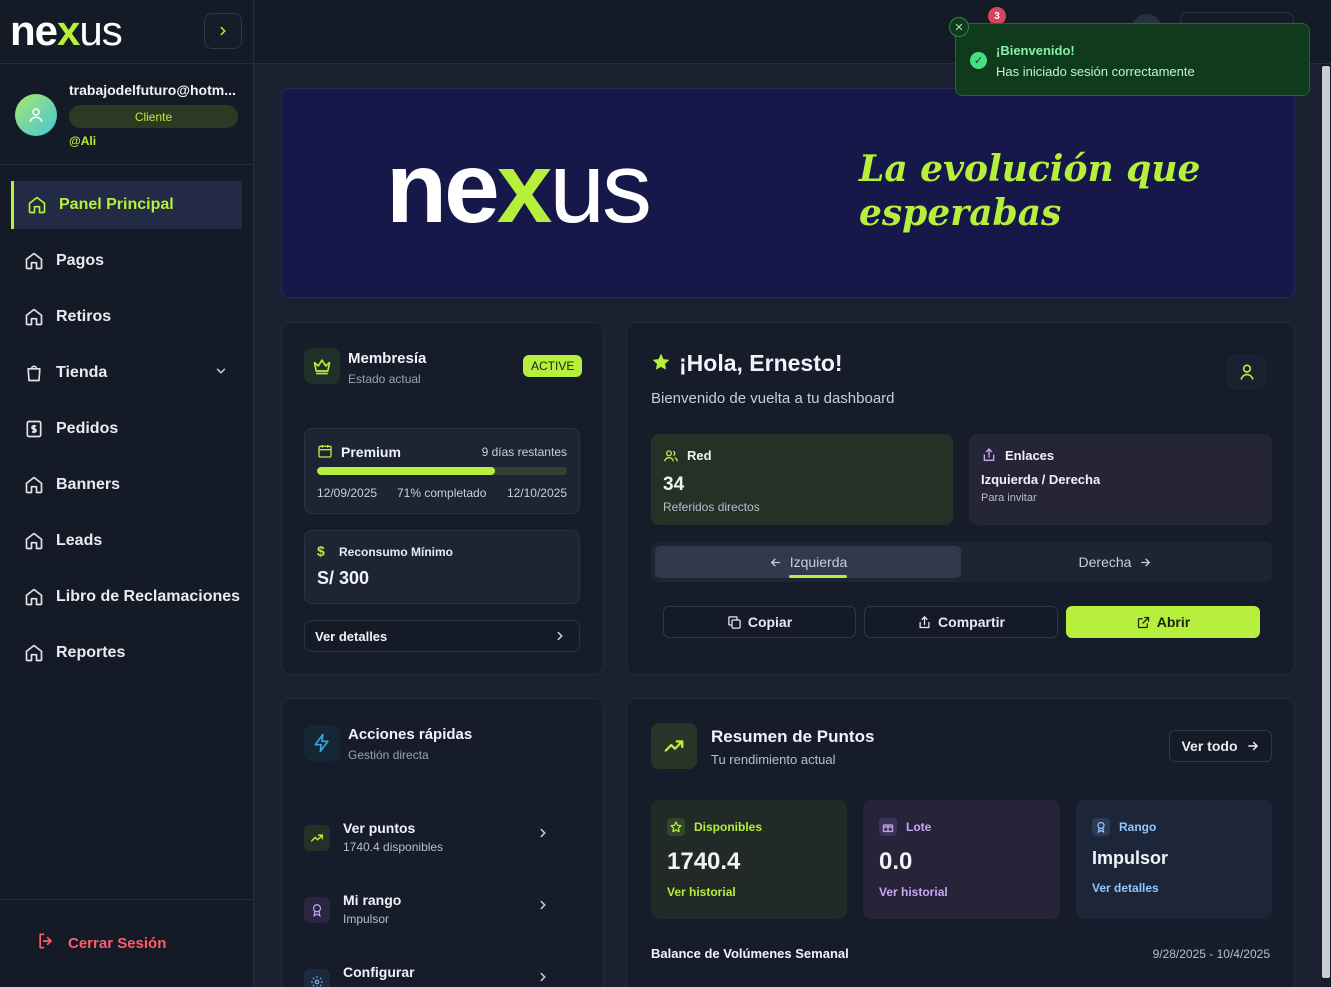 Image resolution: width=1331 pixels, height=987 pixels. I want to click on external-link-icon, so click(1143, 622).